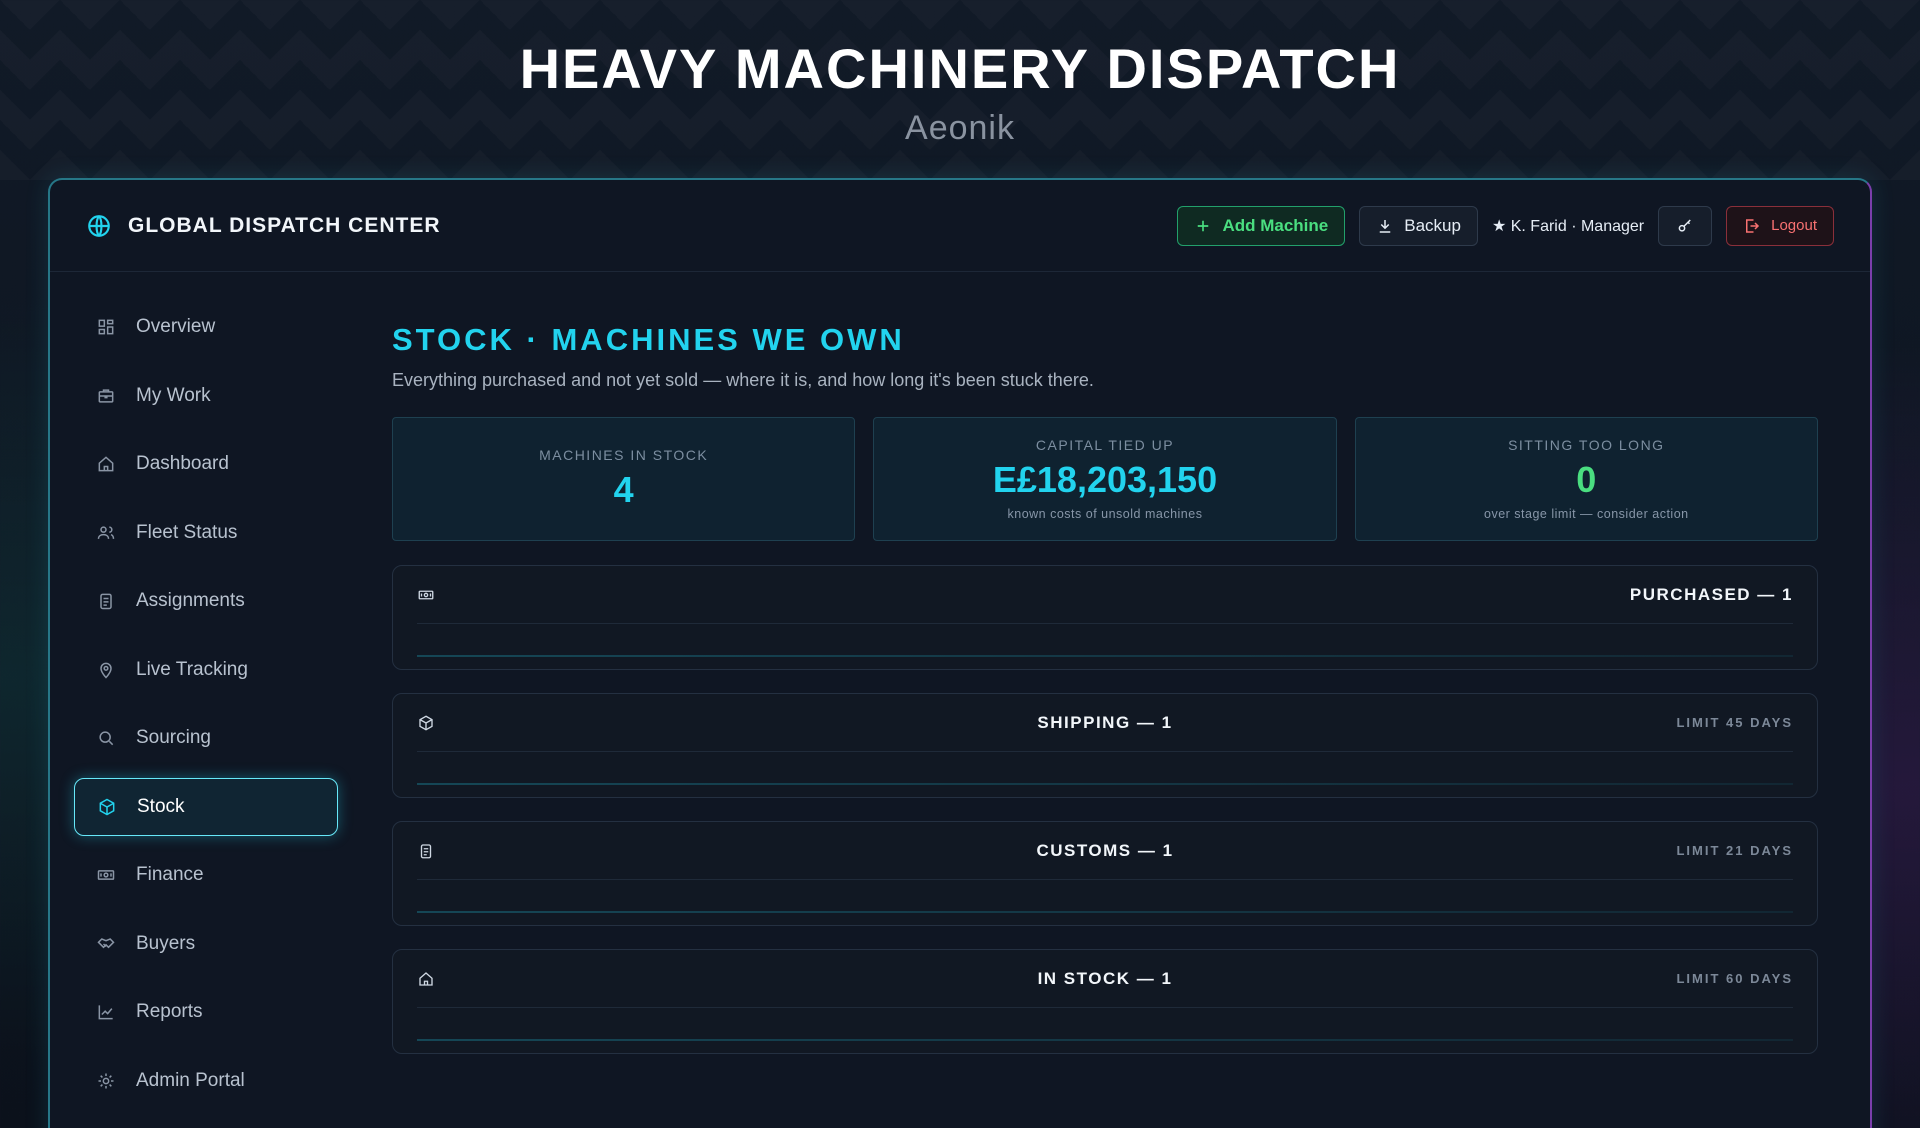  I want to click on stage-header: IN STOCK — 1 LIMIT 60 DAYS, so click(1105, 979).